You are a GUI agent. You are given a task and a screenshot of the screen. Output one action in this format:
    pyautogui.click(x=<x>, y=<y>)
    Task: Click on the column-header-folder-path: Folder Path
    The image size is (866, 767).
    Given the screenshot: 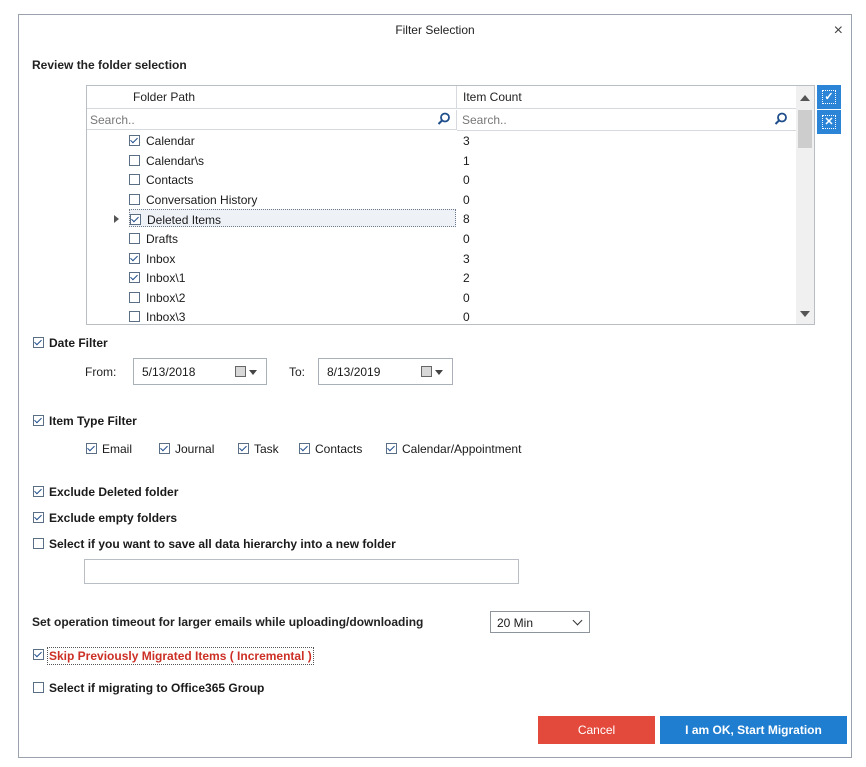 What is the action you would take?
    pyautogui.click(x=272, y=97)
    